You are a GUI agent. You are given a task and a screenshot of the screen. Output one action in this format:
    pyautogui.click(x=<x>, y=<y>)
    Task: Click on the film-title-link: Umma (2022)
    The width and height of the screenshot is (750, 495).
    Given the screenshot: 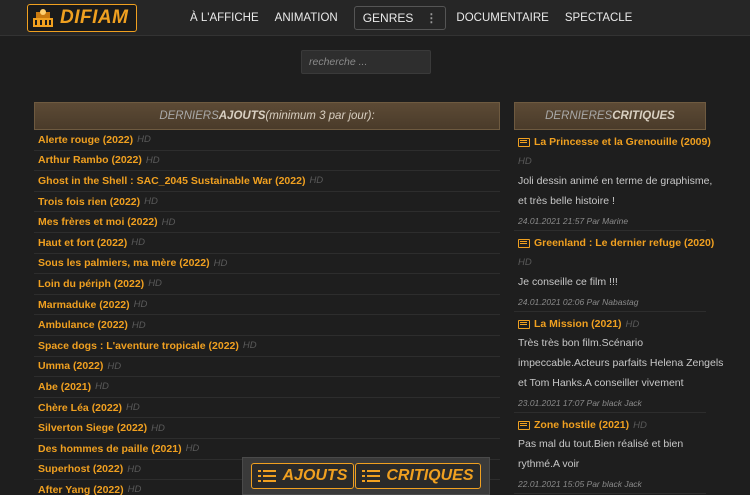 What is the action you would take?
    pyautogui.click(x=70, y=366)
    